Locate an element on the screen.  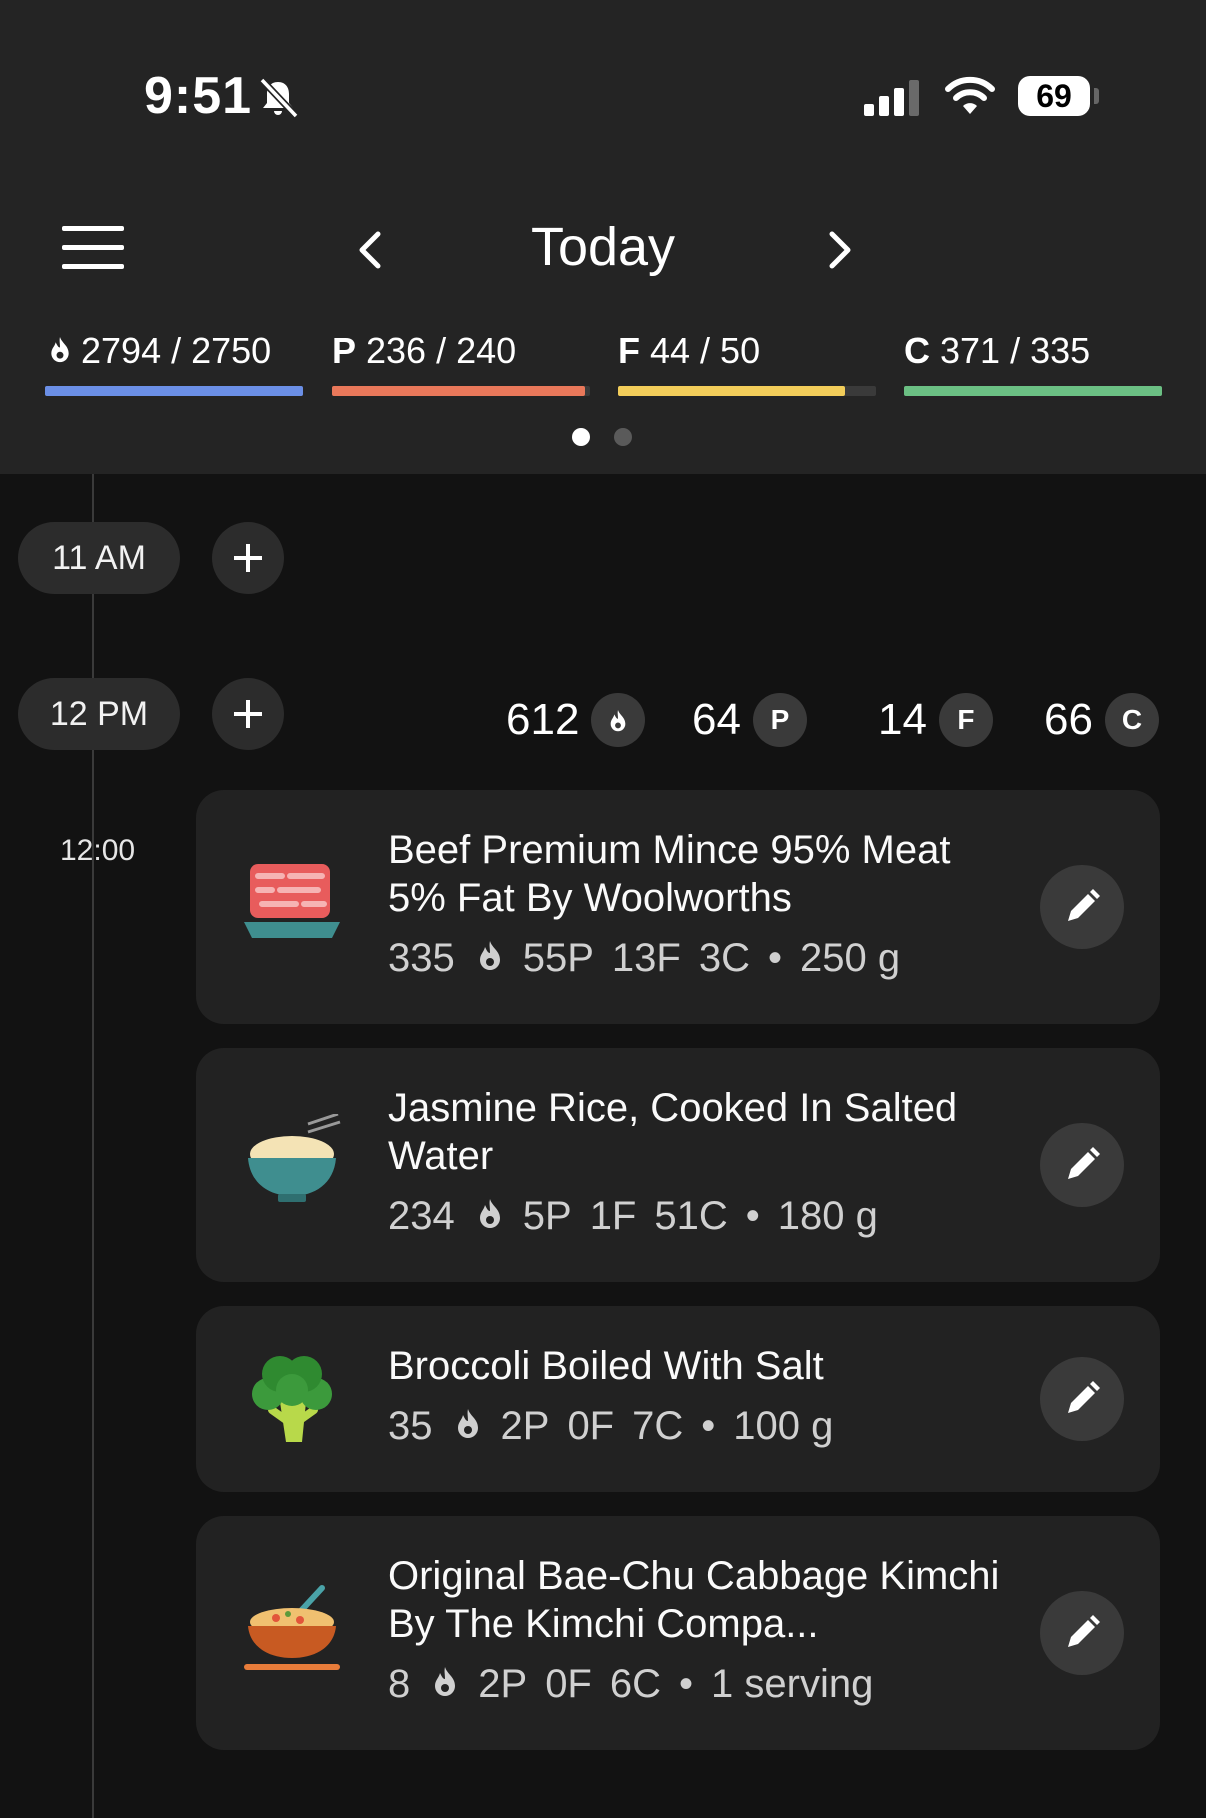
macro-carbs: C 371 / 335 is located at coordinates (1033, 370).